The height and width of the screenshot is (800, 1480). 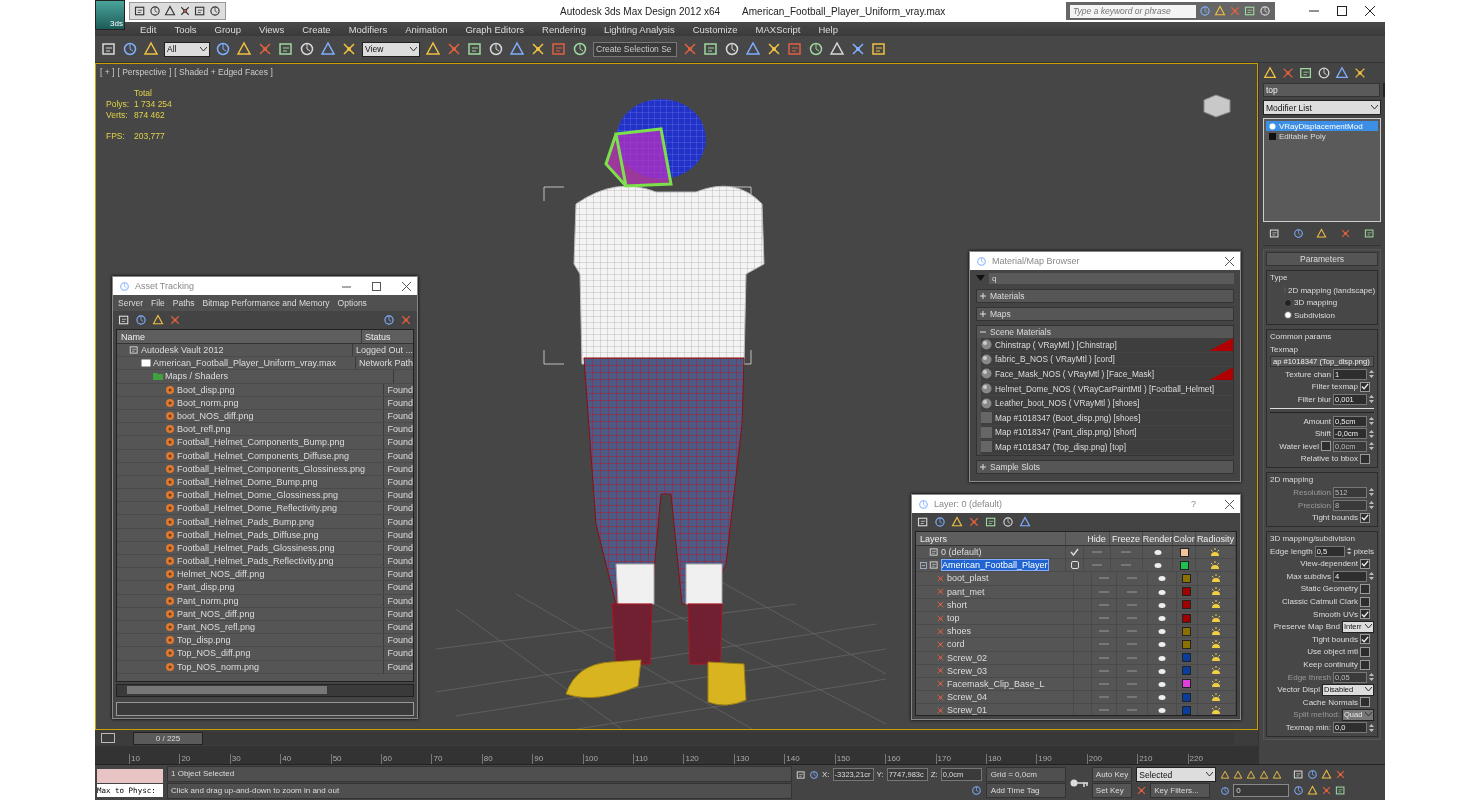 What do you see at coordinates (352, 303) in the screenshot?
I see `menu-item: Options` at bounding box center [352, 303].